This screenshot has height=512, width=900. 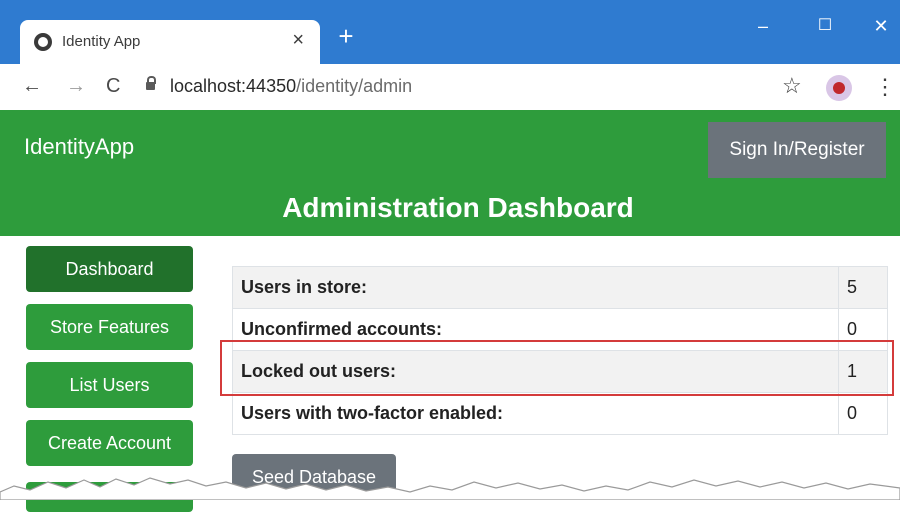 What do you see at coordinates (792, 86) in the screenshot?
I see `bookmark-star-icon: ☆` at bounding box center [792, 86].